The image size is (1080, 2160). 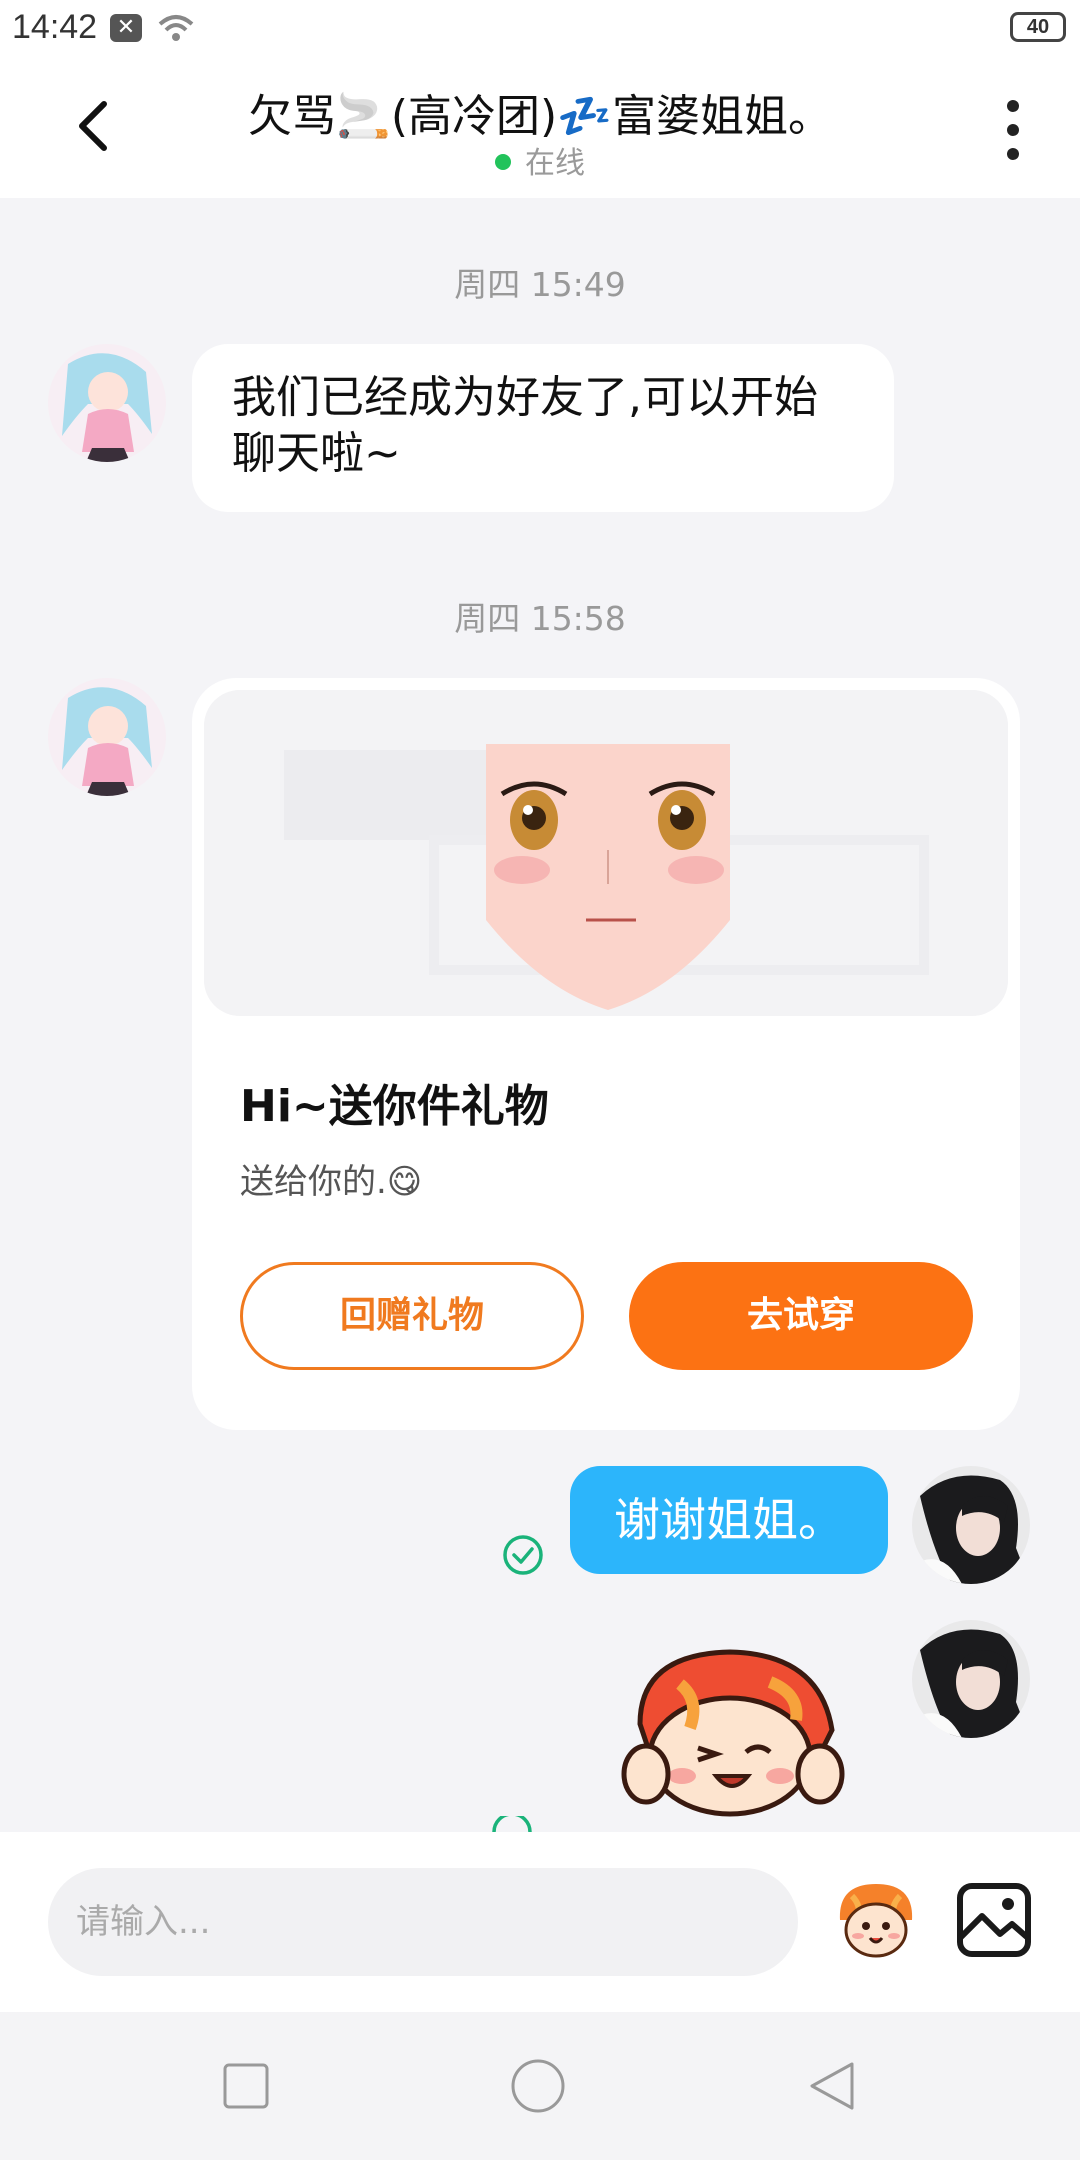 I want to click on more-options-icon, so click(x=1013, y=130).